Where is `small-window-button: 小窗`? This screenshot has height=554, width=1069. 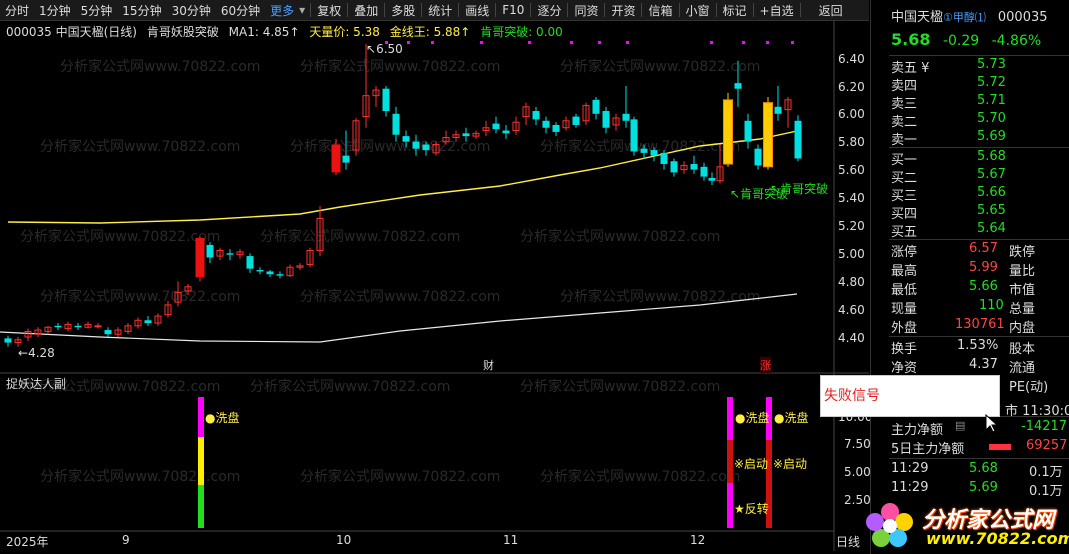 small-window-button: 小窗 is located at coordinates (698, 10).